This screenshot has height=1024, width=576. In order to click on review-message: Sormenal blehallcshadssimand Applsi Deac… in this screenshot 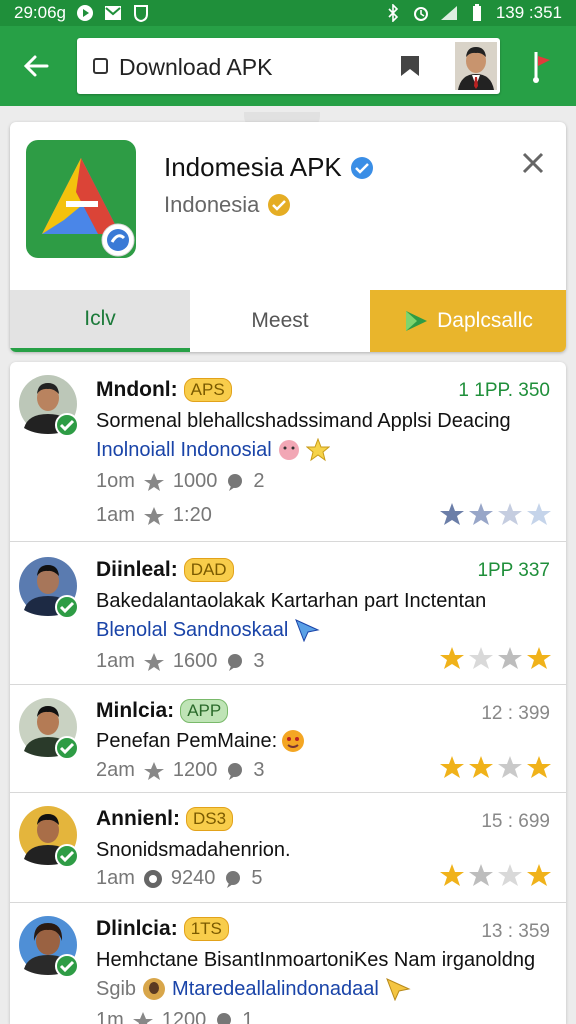, I will do `click(303, 421)`.